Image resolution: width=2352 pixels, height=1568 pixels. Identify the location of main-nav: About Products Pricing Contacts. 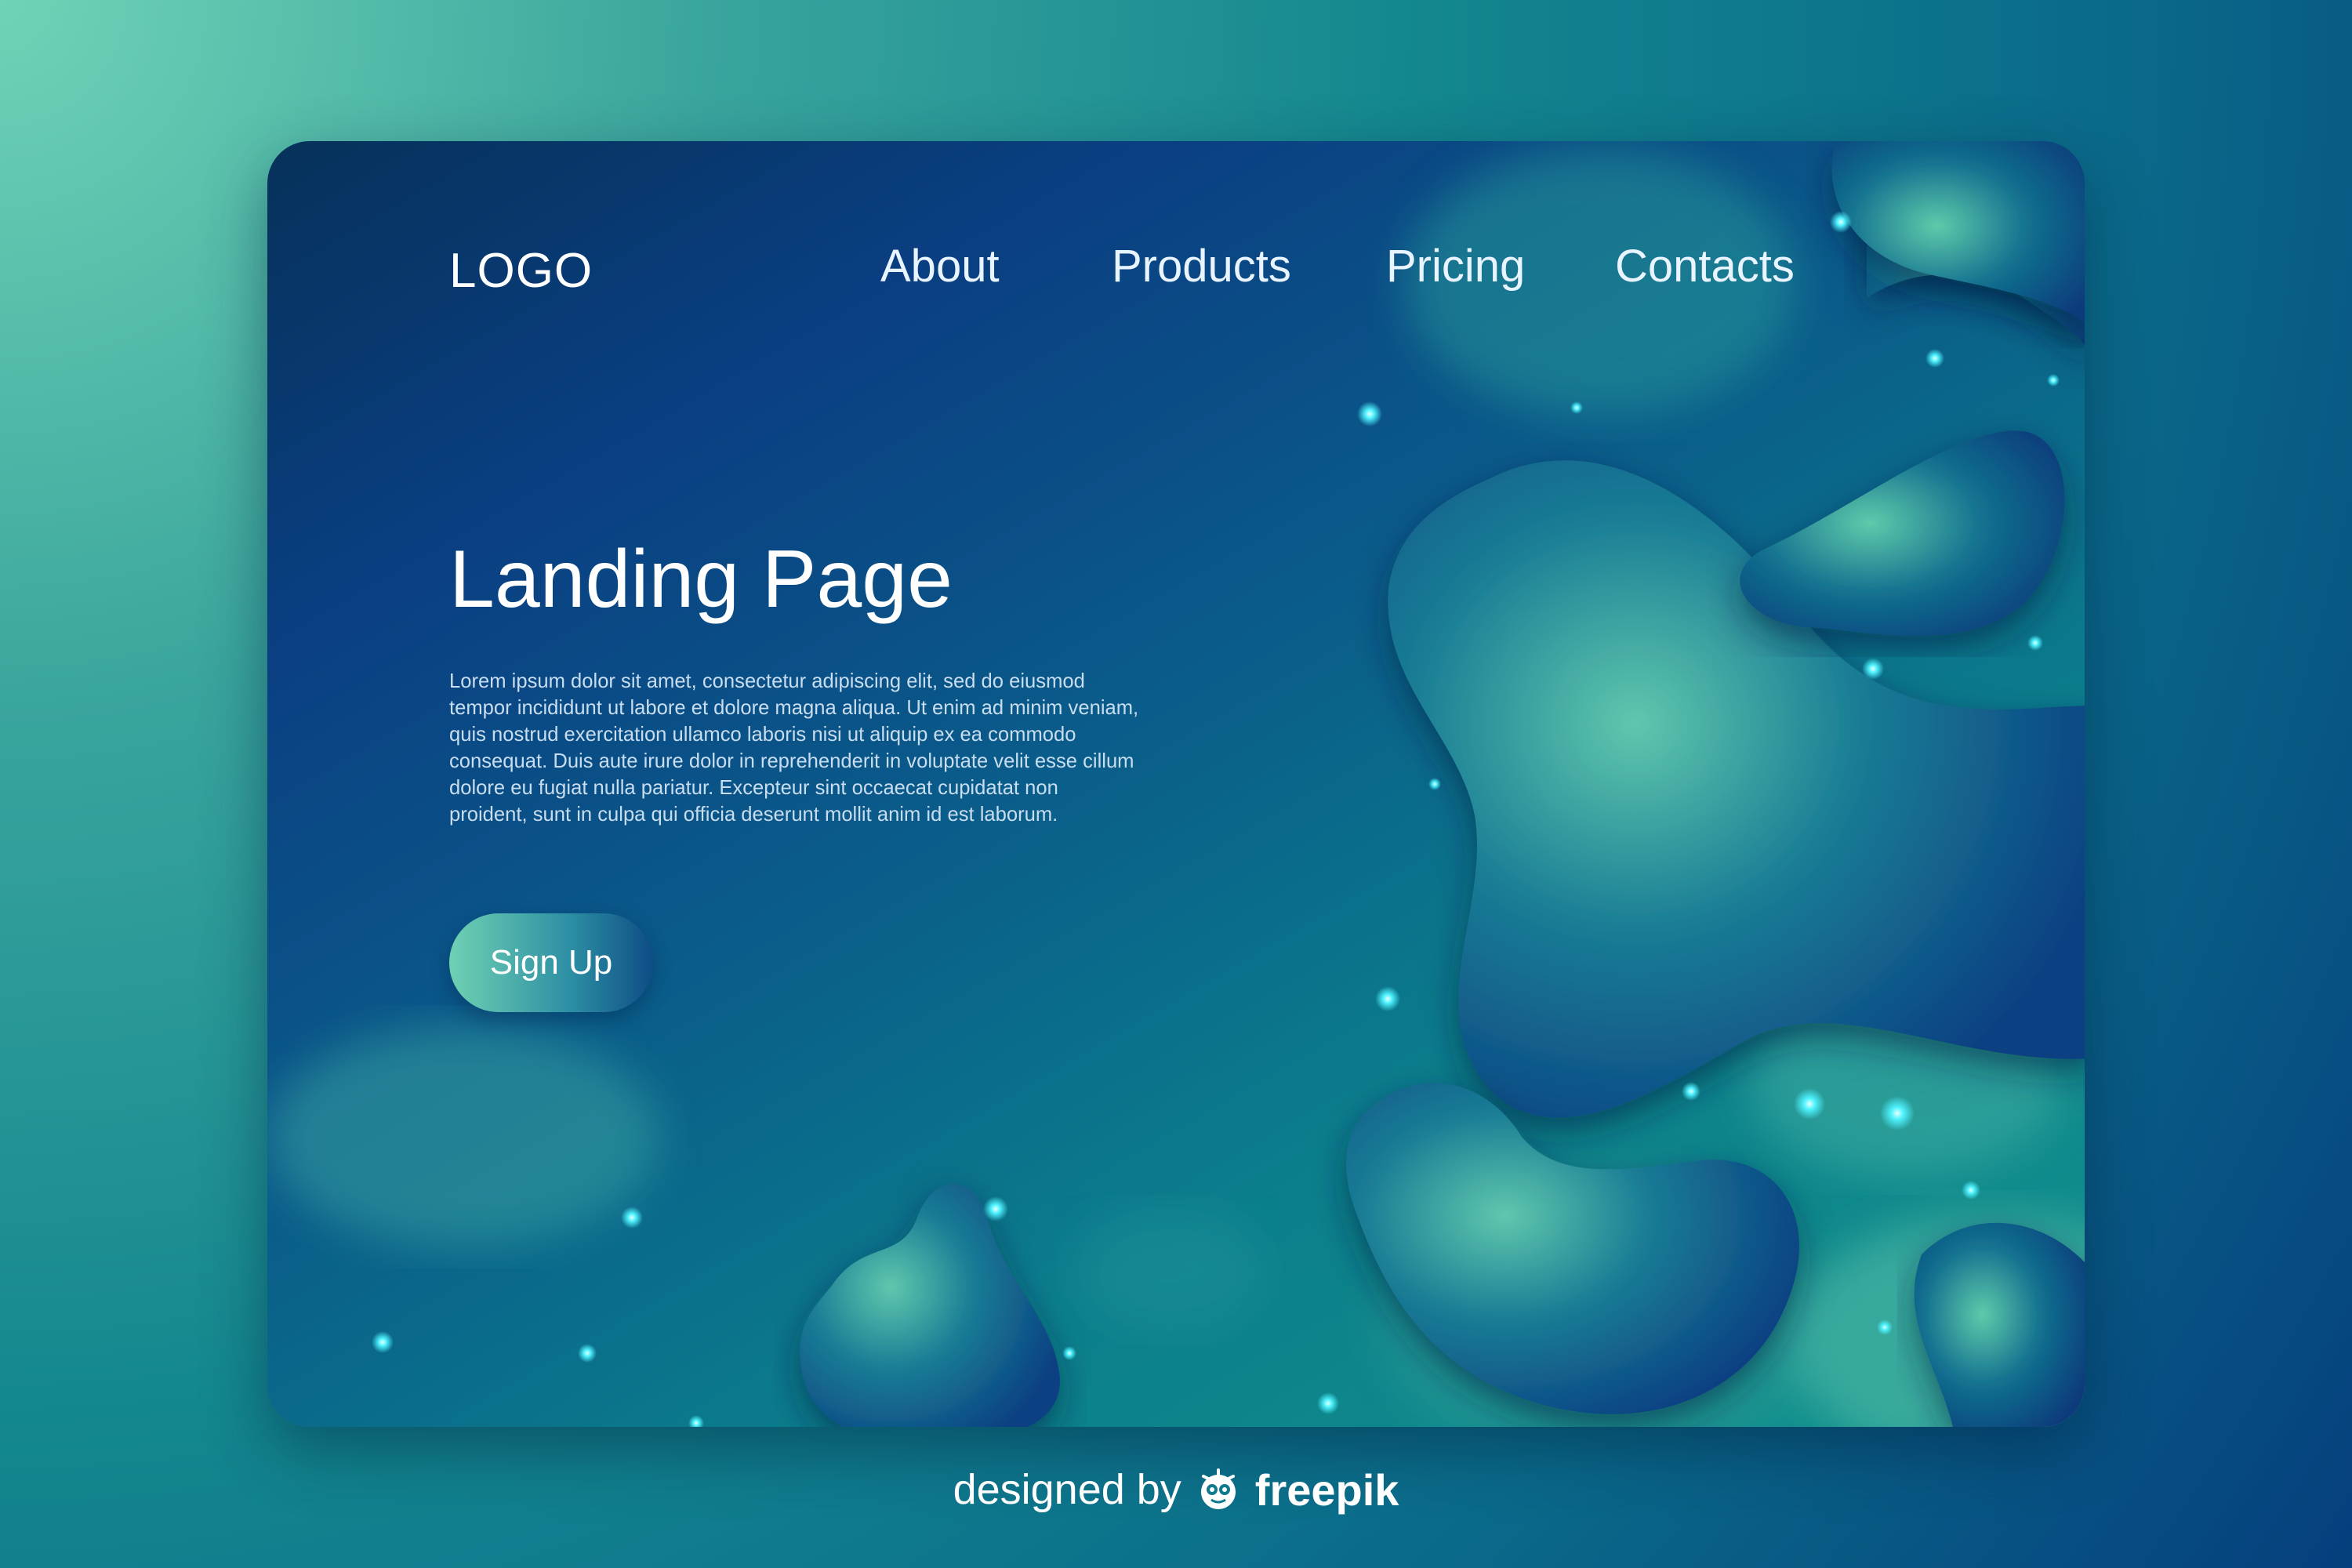
(1176, 271).